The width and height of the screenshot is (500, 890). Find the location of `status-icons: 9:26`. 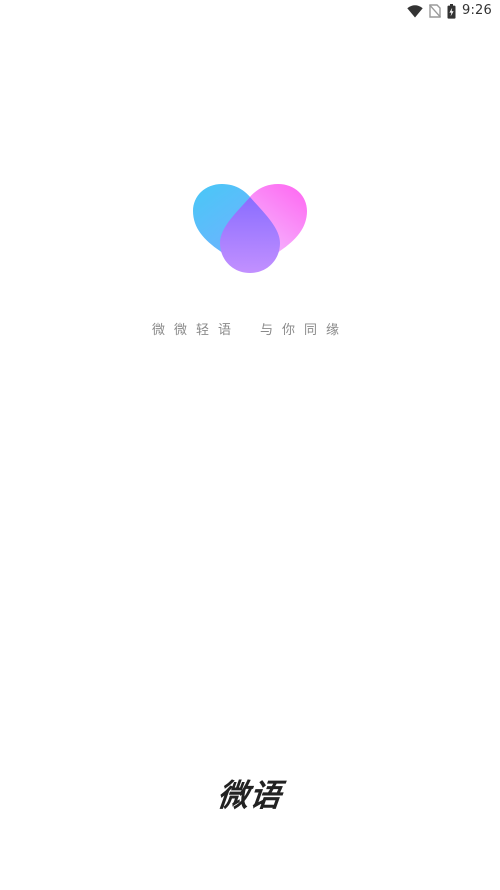

status-icons: 9:26 is located at coordinates (449, 11).